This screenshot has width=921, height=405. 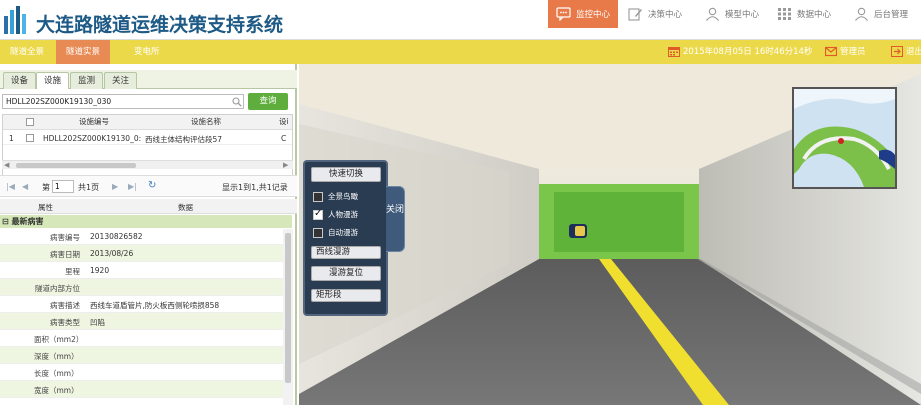 I want to click on minimap-scene, so click(x=844, y=138).